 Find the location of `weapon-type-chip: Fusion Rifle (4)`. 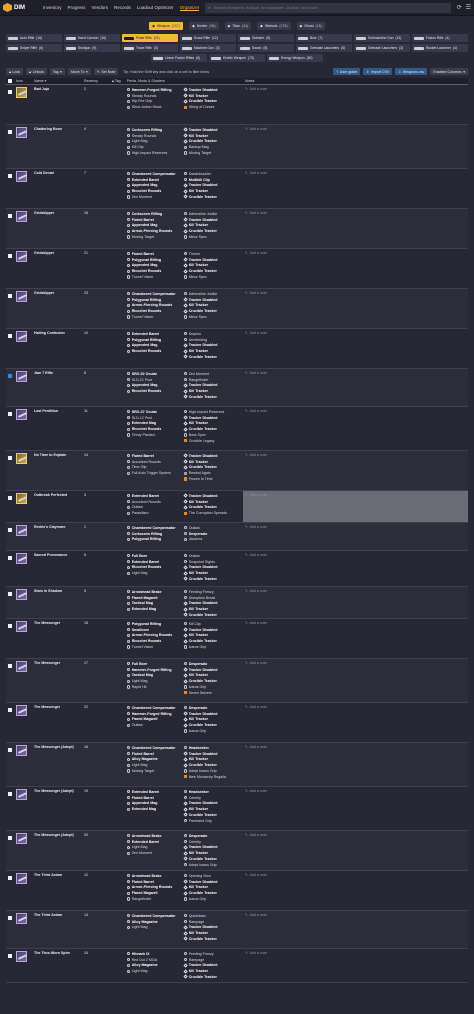

weapon-type-chip: Fusion Rifle (4) is located at coordinates (440, 38).